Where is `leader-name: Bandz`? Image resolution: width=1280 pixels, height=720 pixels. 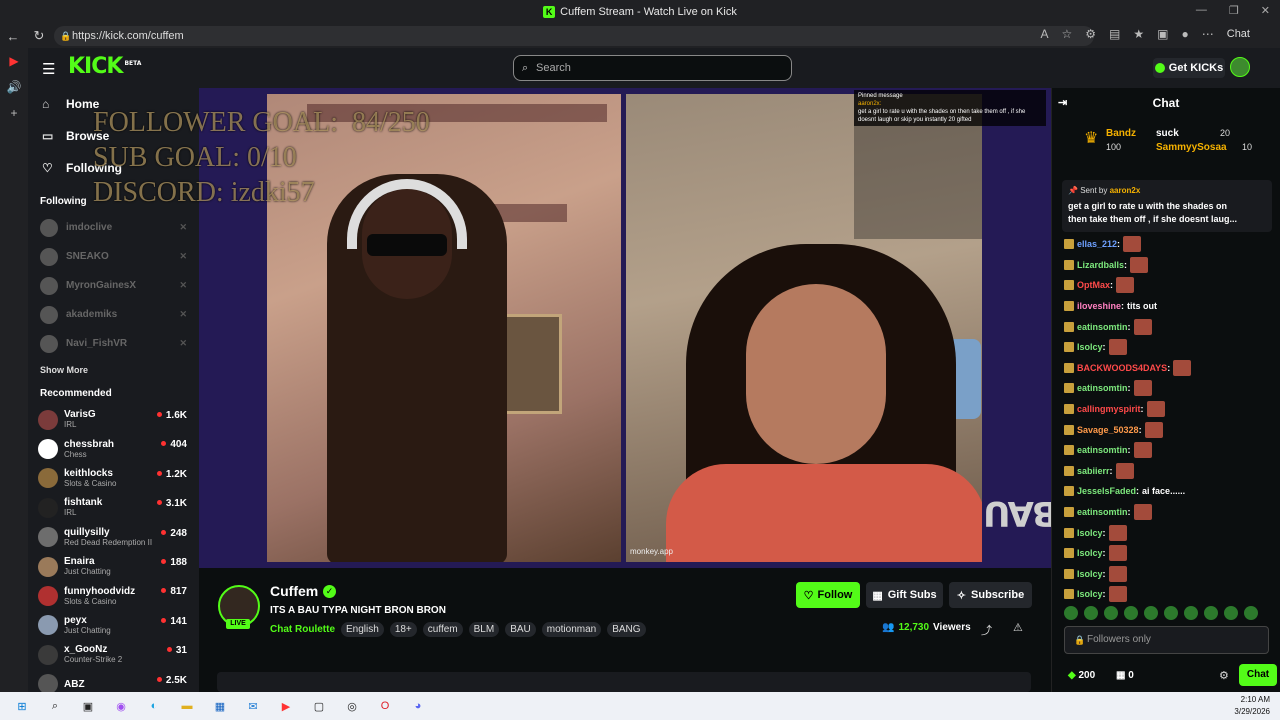 leader-name: Bandz is located at coordinates (1121, 133).